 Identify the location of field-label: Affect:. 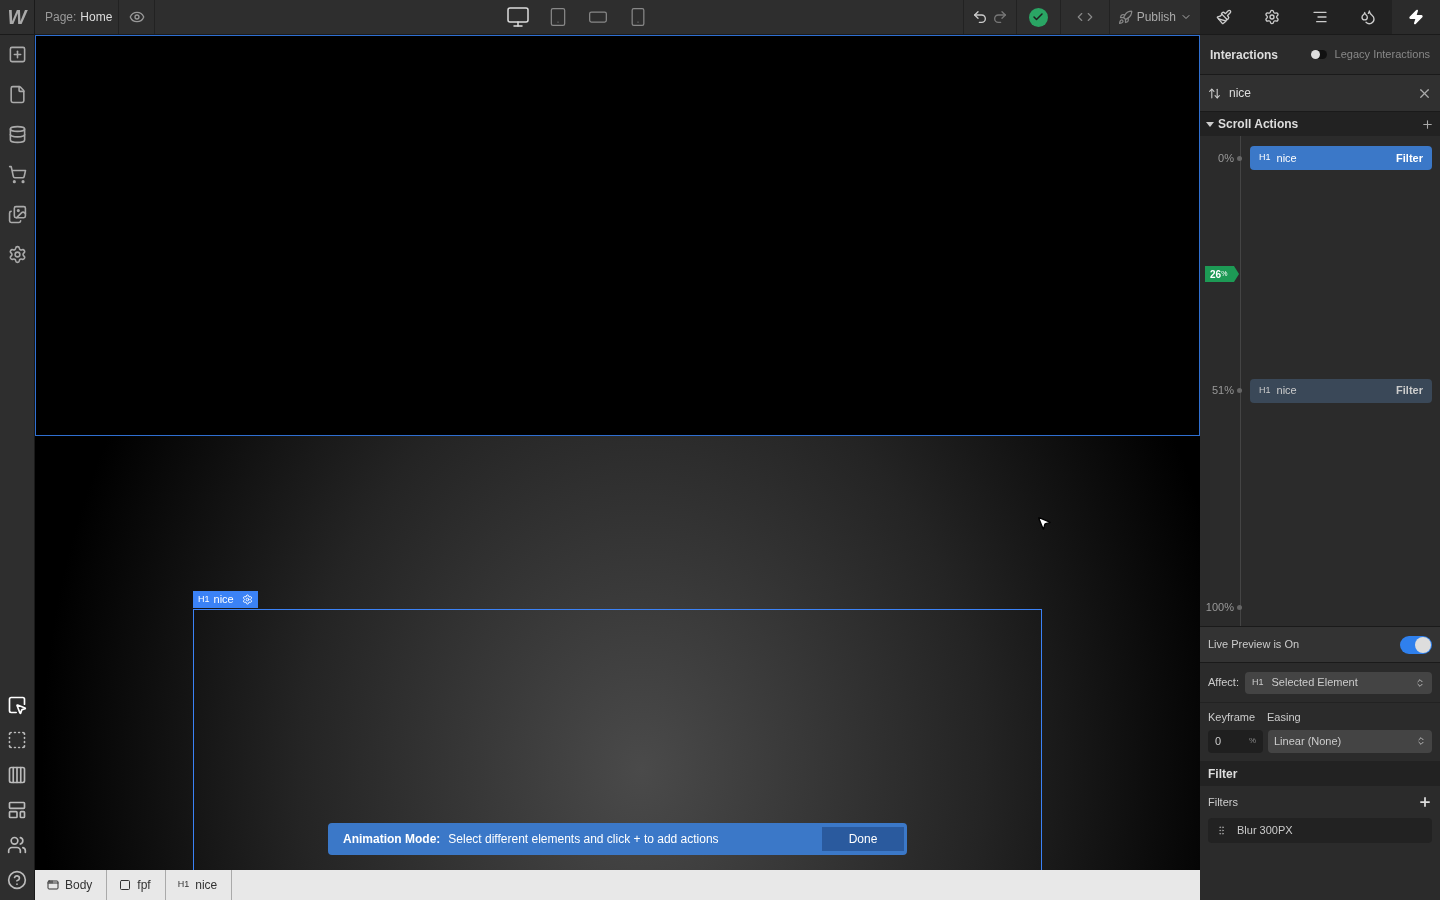
(1223, 683).